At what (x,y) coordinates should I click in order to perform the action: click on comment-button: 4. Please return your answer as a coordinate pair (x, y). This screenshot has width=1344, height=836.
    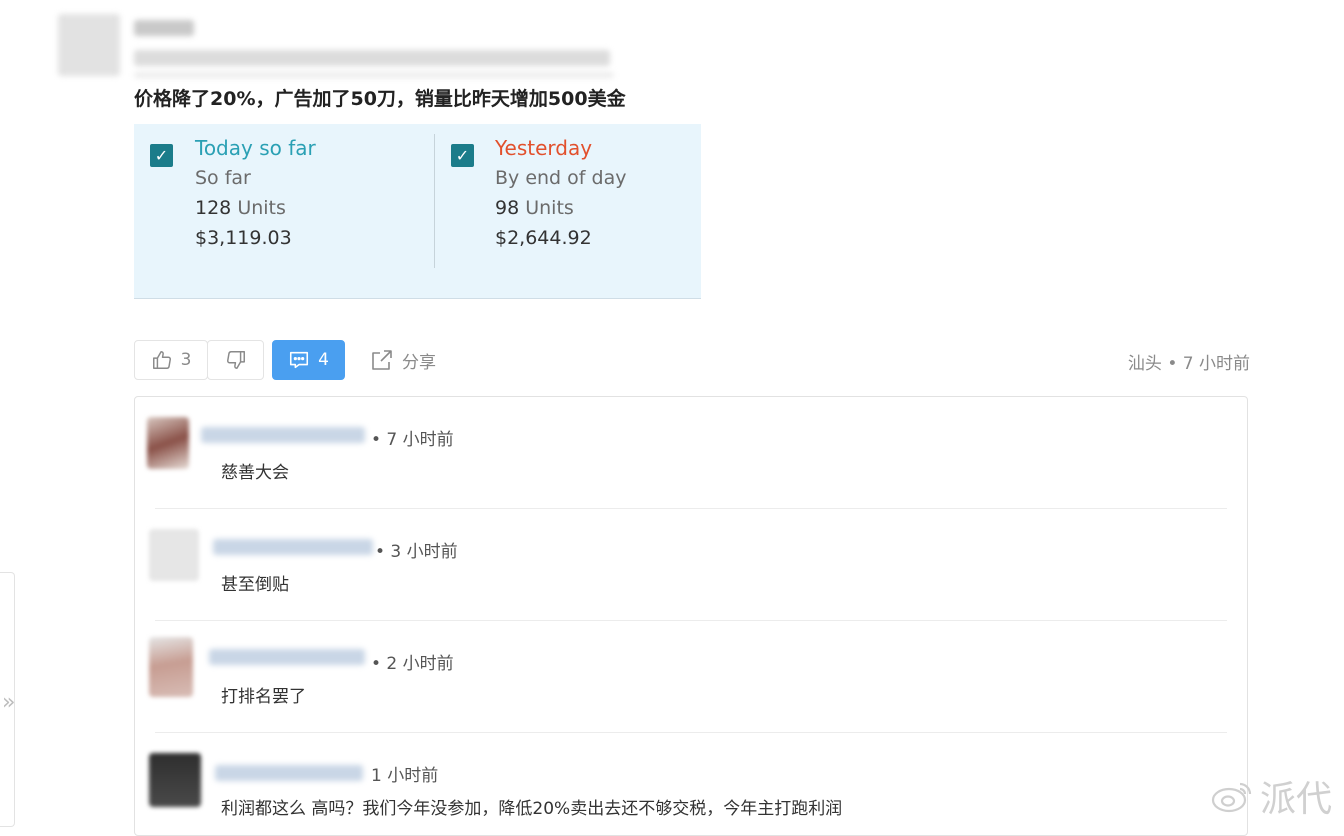
    Looking at the image, I should click on (308, 360).